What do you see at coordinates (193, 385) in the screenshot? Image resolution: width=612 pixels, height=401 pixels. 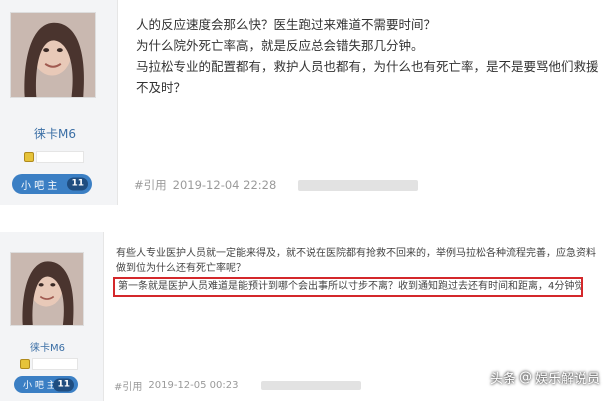 I see `post-timestamp: 2019-12-05 00:23` at bounding box center [193, 385].